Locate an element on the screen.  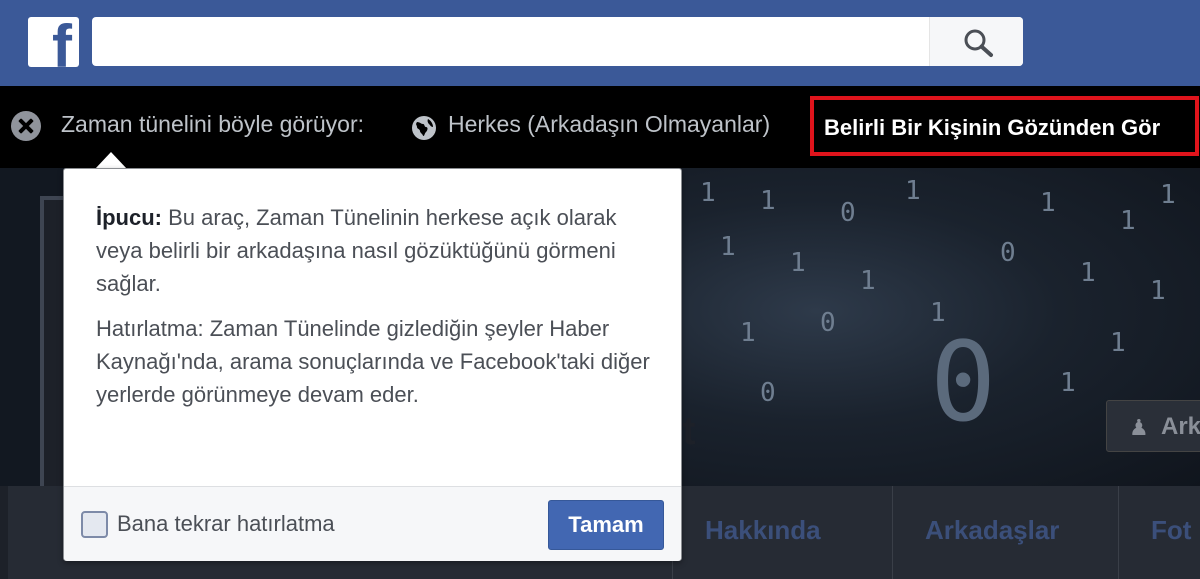
add-friend-label: Ark is located at coordinates (1180, 426).